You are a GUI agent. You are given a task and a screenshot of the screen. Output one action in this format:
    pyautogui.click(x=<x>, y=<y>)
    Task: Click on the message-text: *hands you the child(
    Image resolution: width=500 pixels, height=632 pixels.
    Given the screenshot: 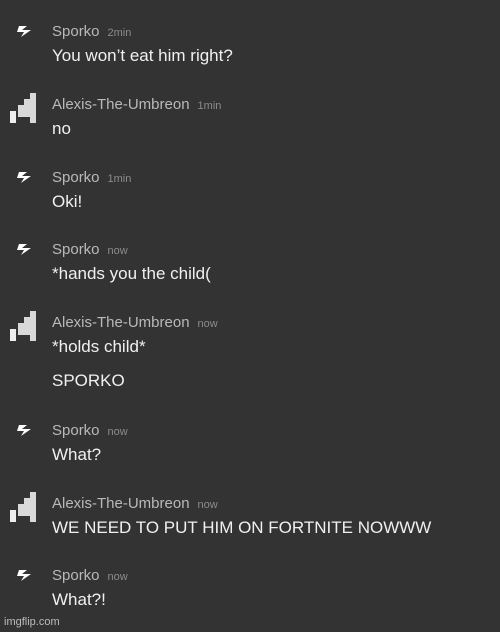 What is the action you would take?
    pyautogui.click(x=131, y=273)
    